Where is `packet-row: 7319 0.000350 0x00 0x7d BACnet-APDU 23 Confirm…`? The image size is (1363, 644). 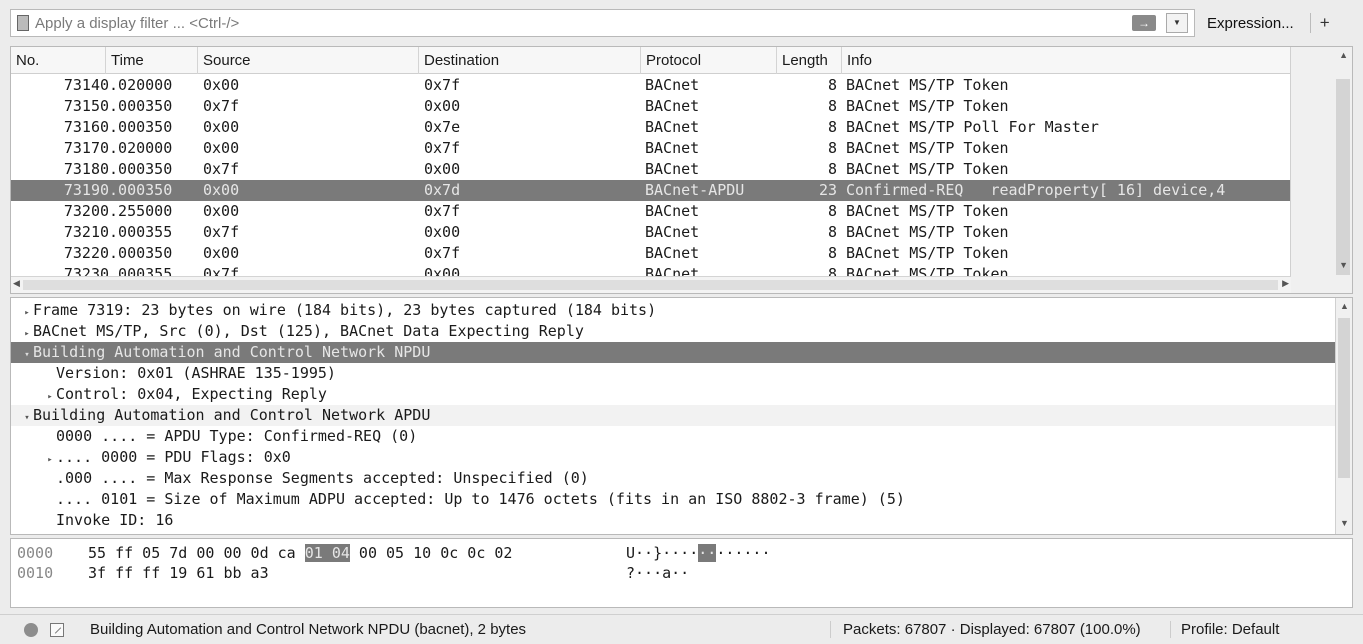
packet-row: 7319 0.000350 0x00 0x7d BACnet-APDU 23 Confirm… is located at coordinates (651, 190).